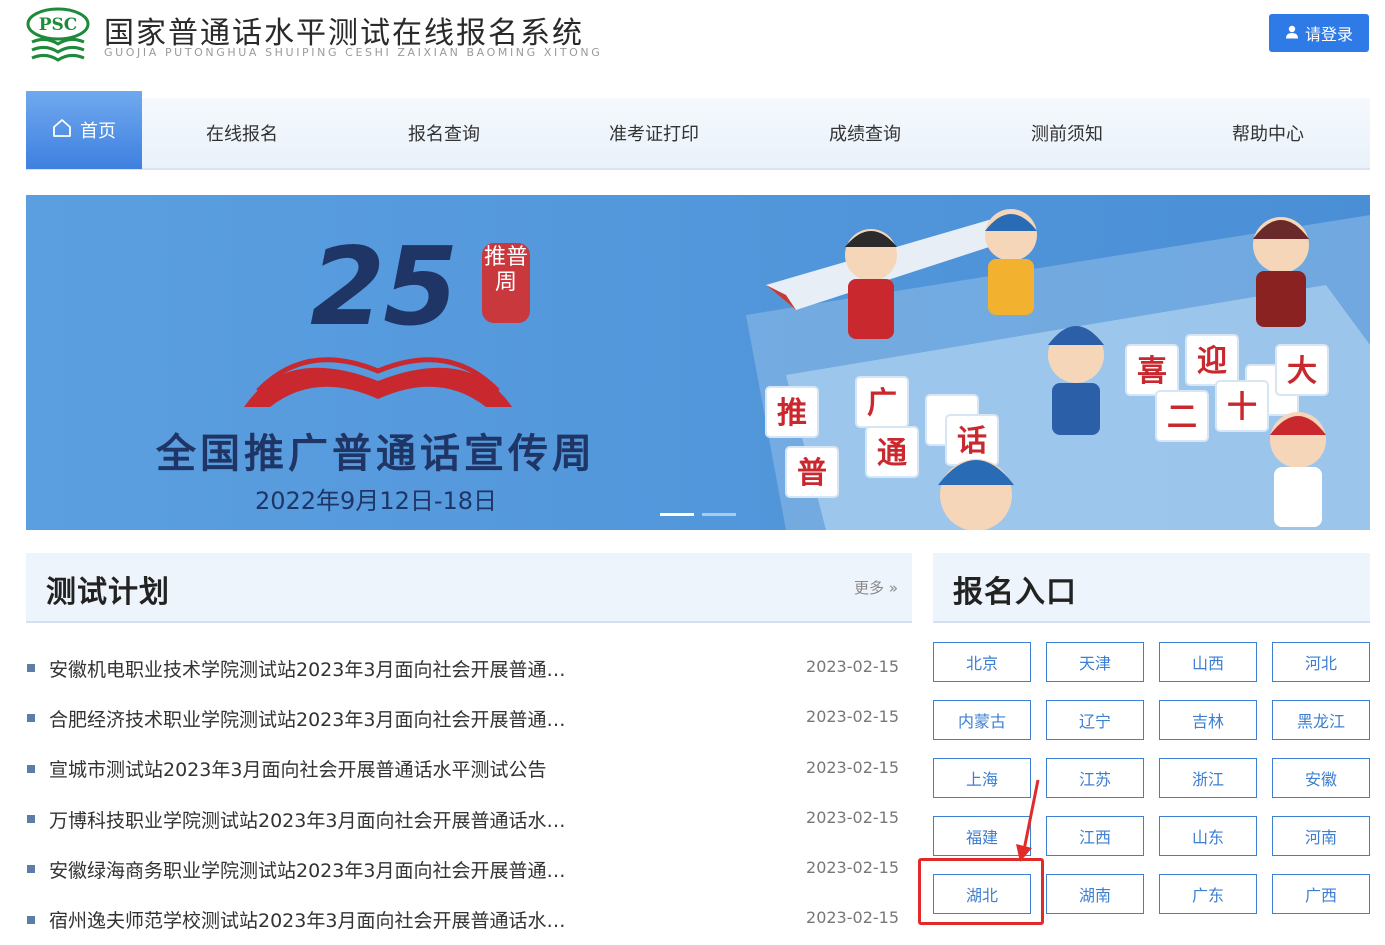  Describe the element at coordinates (1208, 662) in the screenshot. I see `province-button-shanxi: 山西` at that location.